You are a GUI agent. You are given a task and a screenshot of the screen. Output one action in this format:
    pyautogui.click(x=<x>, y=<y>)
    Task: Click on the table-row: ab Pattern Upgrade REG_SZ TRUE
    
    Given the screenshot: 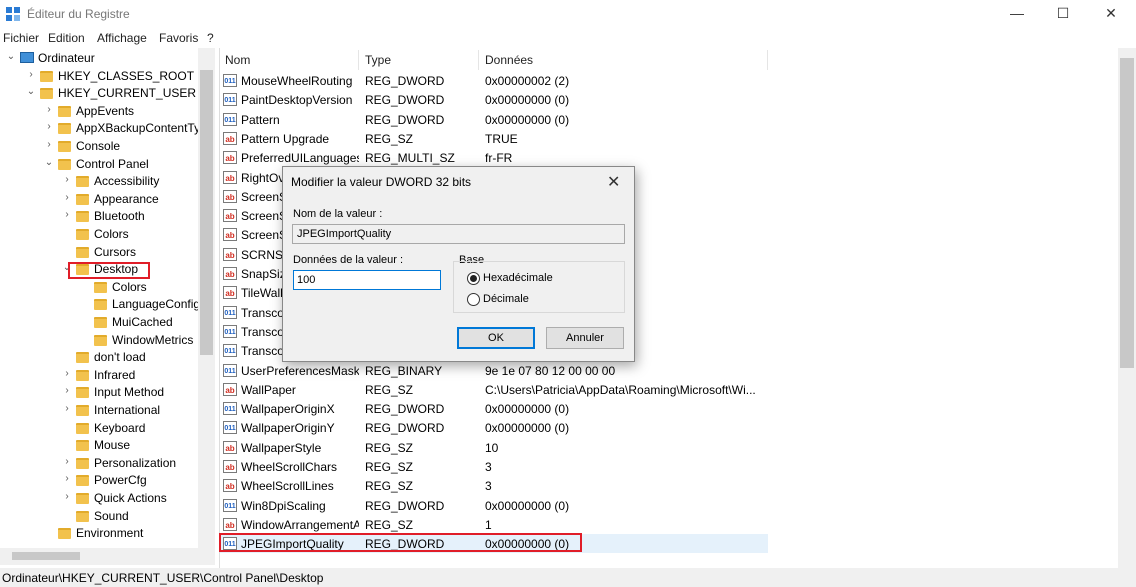 What is the action you would take?
    pyautogui.click(x=494, y=138)
    